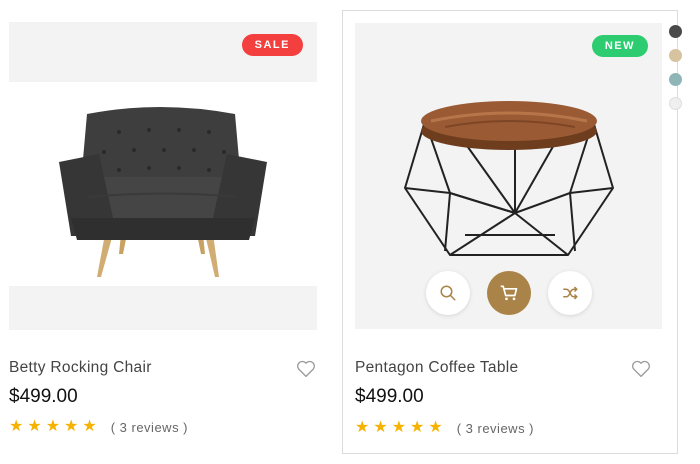  I want to click on product-title: Pentagon Coffee Table, so click(436, 368).